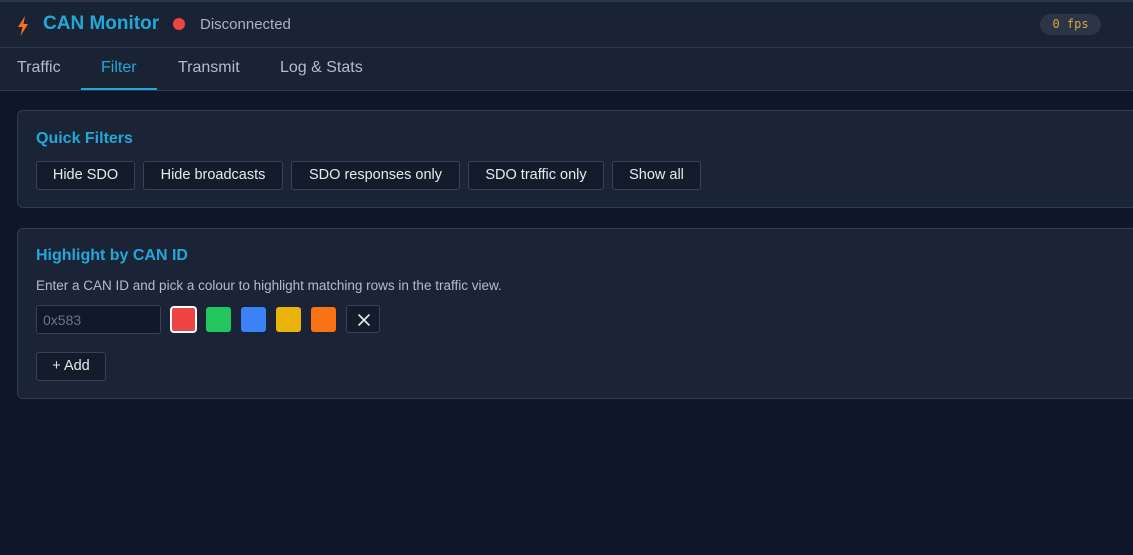 The width and height of the screenshot is (1133, 555). What do you see at coordinates (179, 24) in the screenshot?
I see `connection-status-dot` at bounding box center [179, 24].